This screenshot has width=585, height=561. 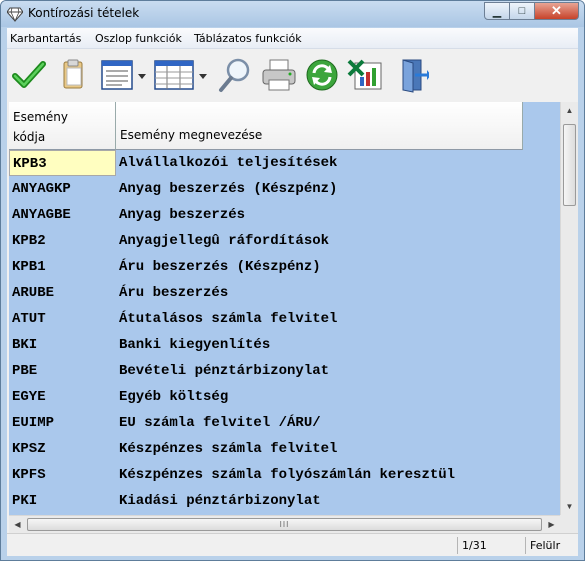 I want to click on event-name-cell: Kiadási pénztárbizonylat, so click(x=321, y=501).